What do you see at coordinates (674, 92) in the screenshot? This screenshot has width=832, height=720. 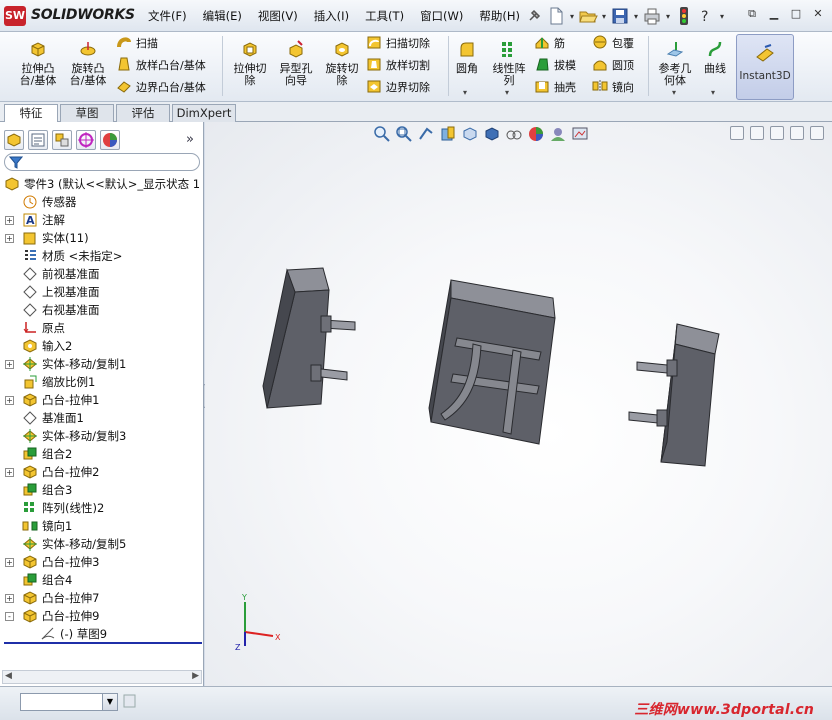 I see `reference-dropdown-icon: ▾` at bounding box center [674, 92].